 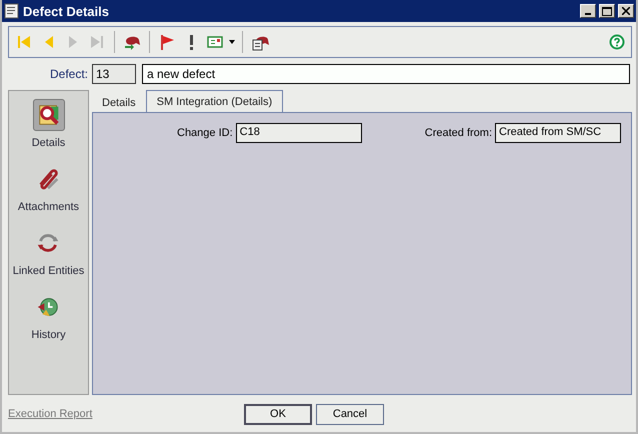 What do you see at coordinates (126, 414) in the screenshot?
I see `execution-report-link: Execution Report` at bounding box center [126, 414].